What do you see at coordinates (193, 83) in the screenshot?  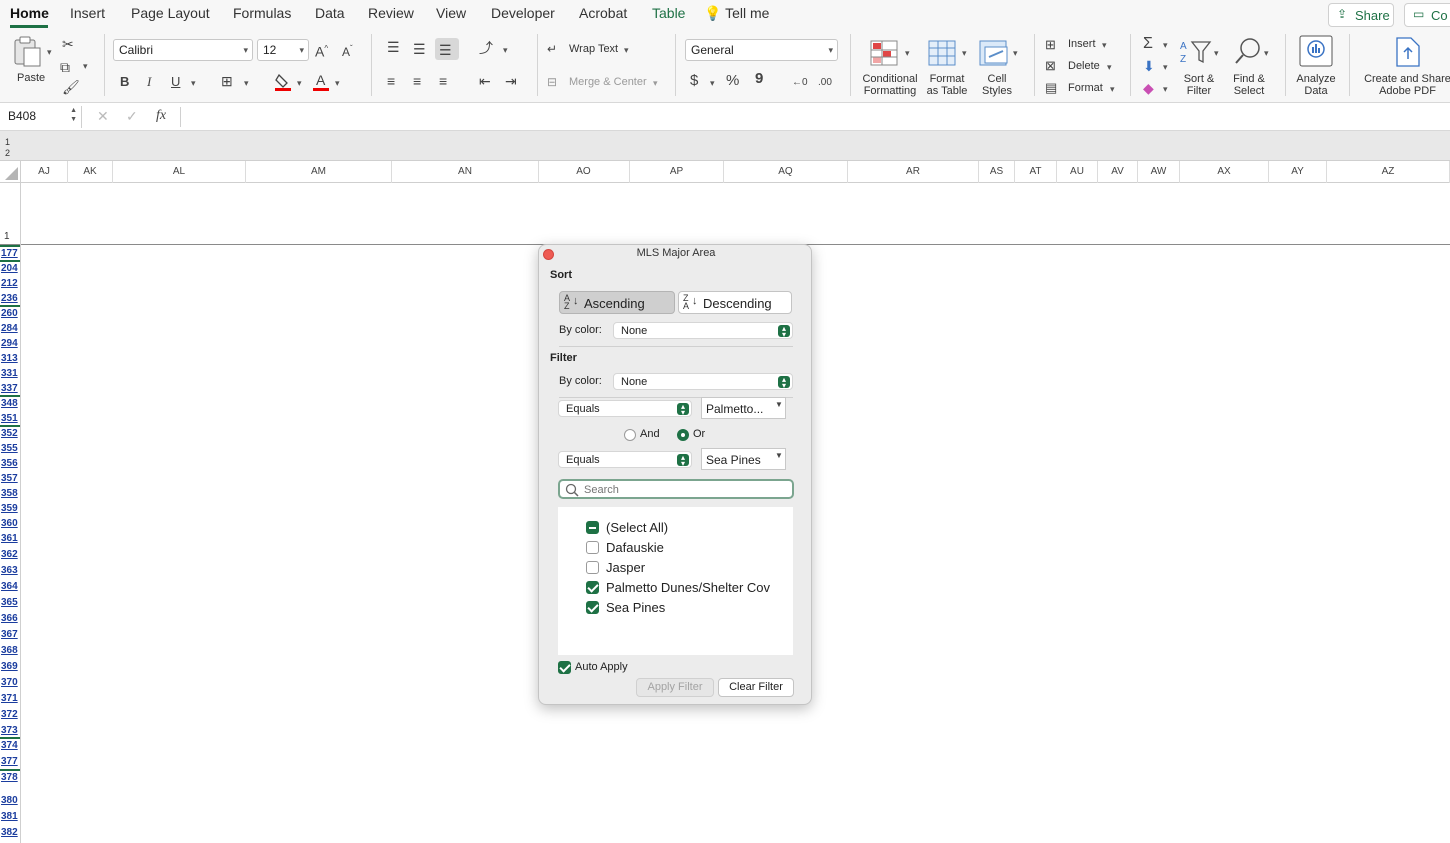 I see `underline-dropdown-icon: ▾` at bounding box center [193, 83].